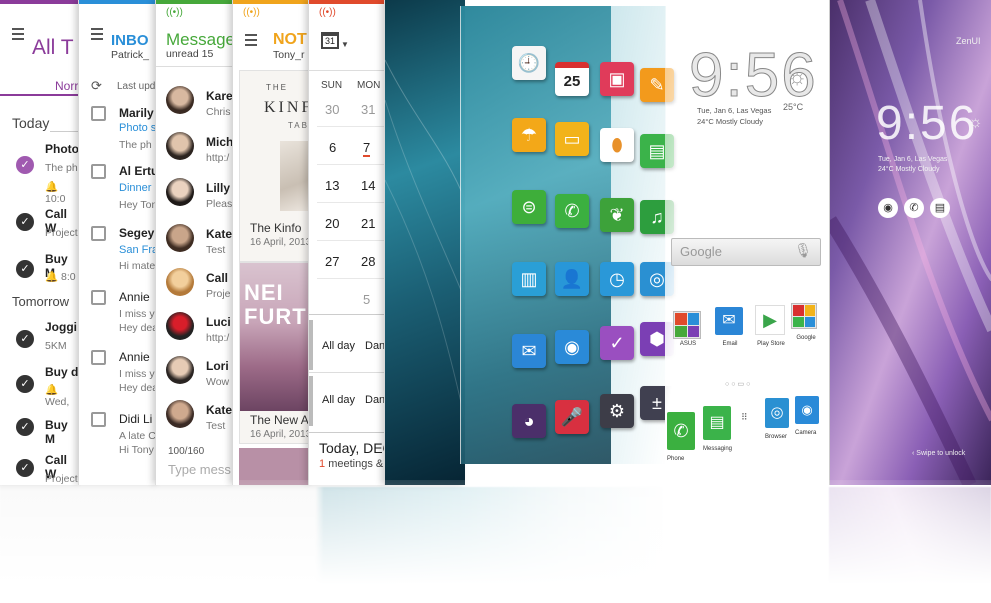  Describe the element at coordinates (719, 429) in the screenshot. I see `dock-messaging: ▤ Messaging` at that location.